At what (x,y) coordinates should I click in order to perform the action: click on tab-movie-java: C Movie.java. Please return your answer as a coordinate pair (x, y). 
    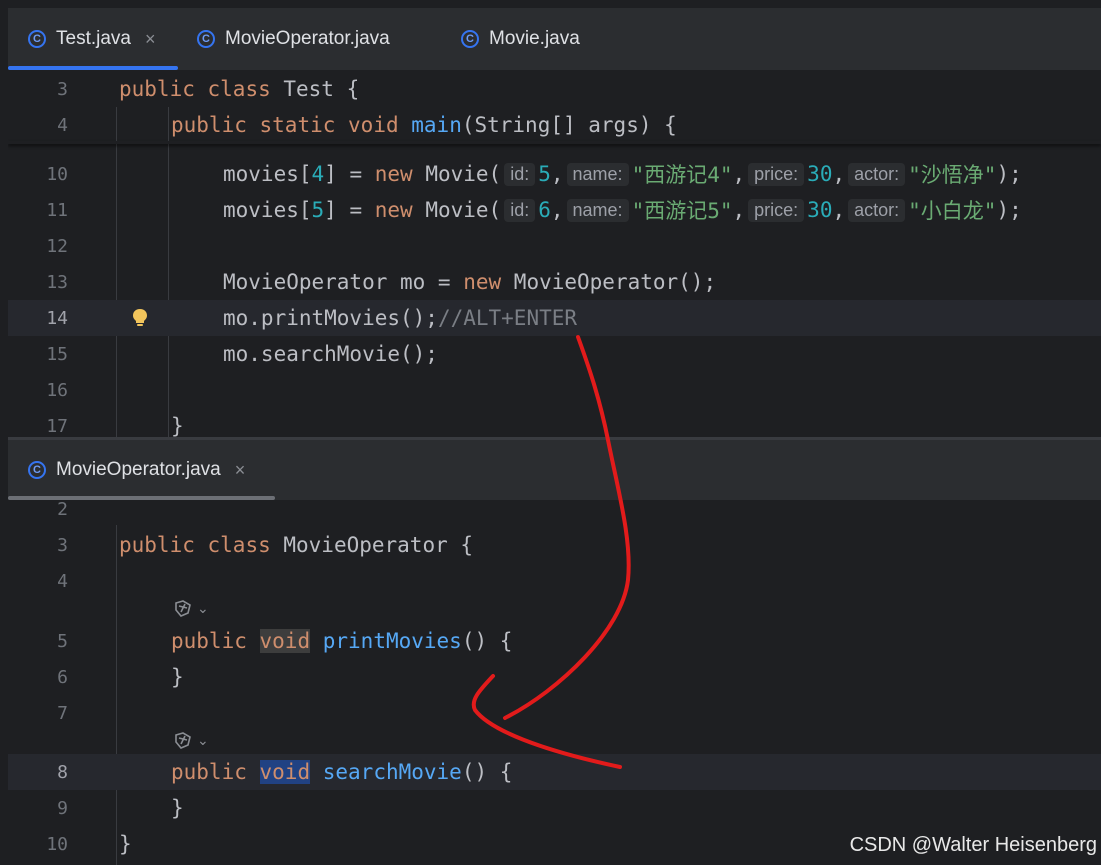
    Looking at the image, I should click on (520, 39).